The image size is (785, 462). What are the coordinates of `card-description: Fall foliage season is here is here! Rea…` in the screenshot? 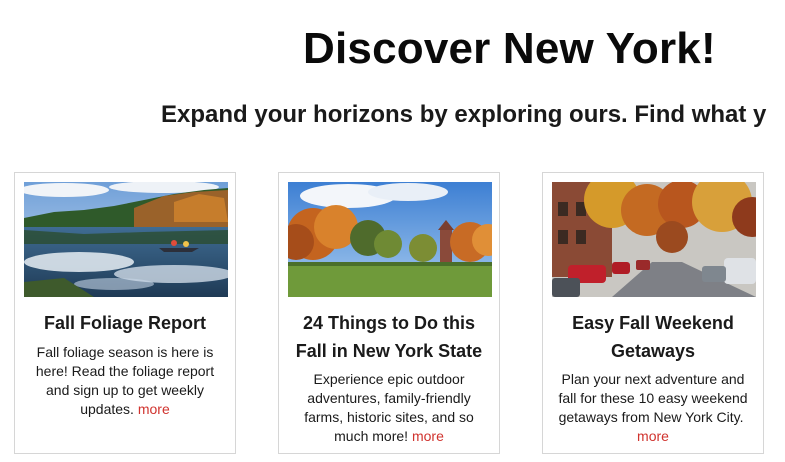 It's located at (125, 380).